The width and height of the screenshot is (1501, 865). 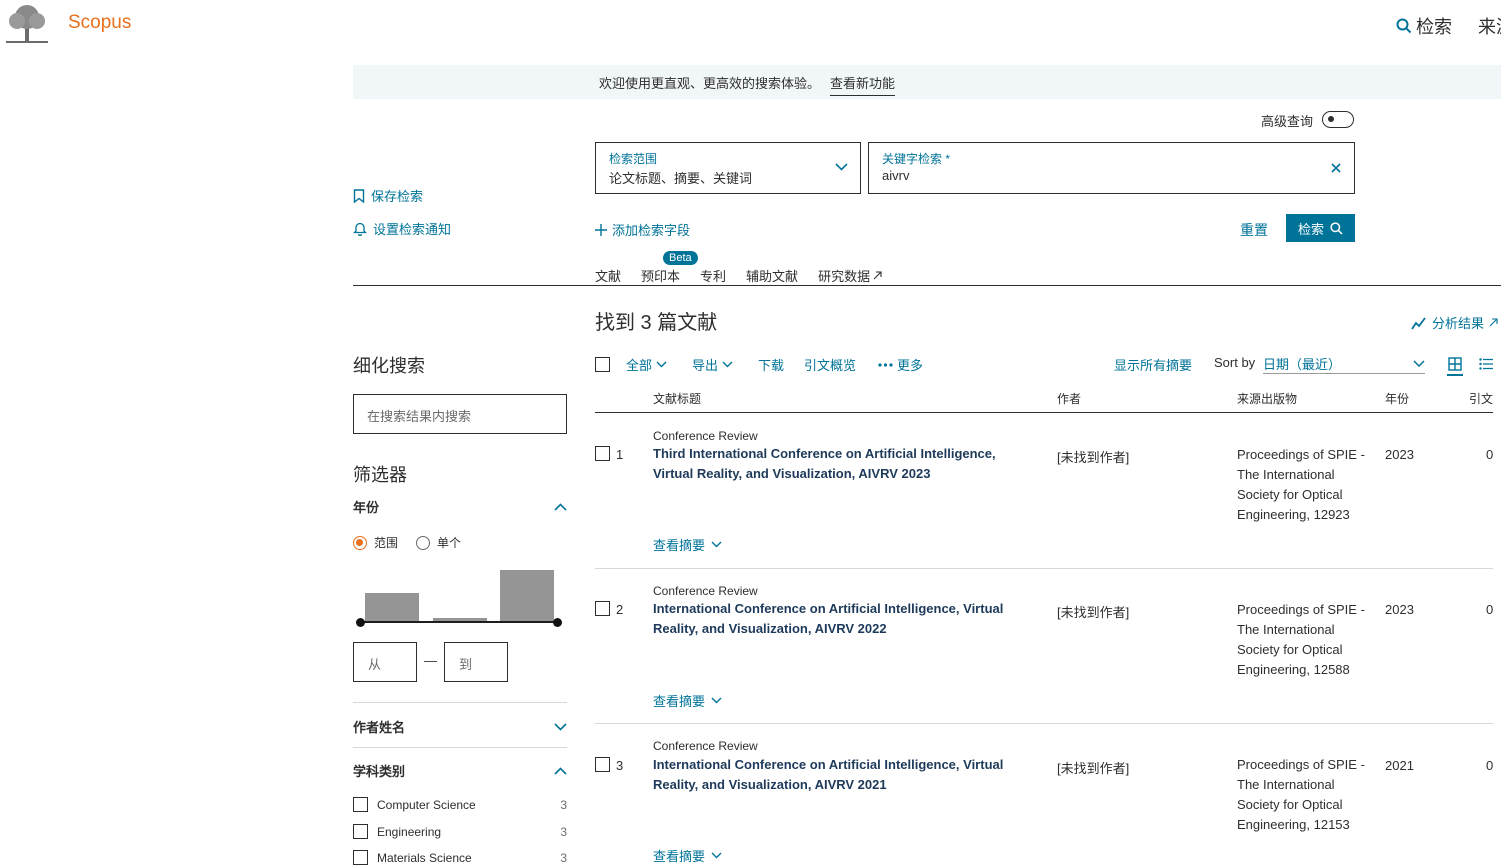 I want to click on facet-year-header: 年份, so click(x=460, y=506).